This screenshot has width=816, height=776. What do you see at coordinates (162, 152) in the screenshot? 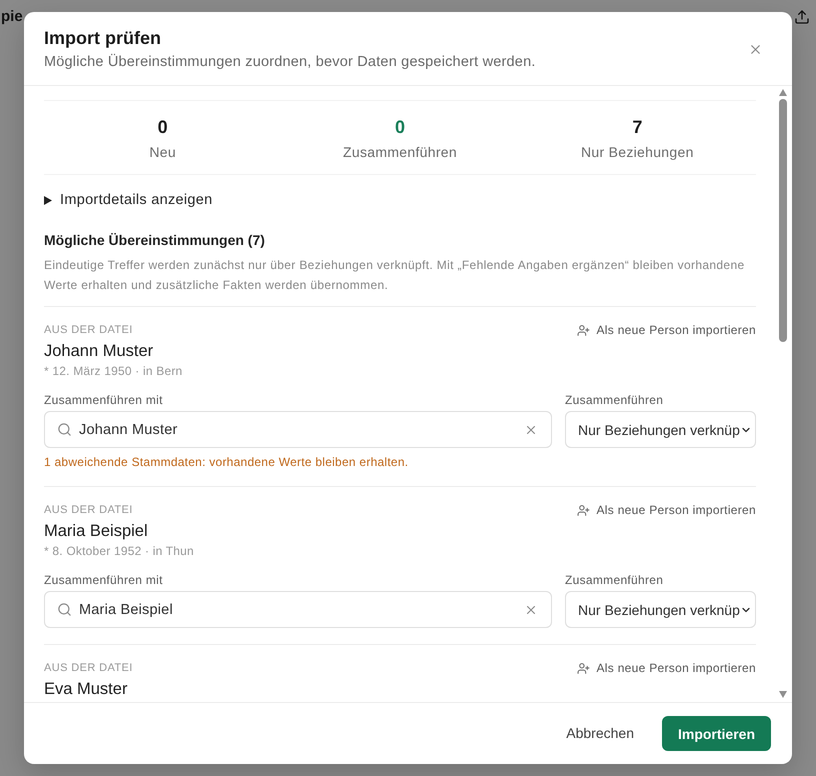
I see `stat-label: Neu` at bounding box center [162, 152].